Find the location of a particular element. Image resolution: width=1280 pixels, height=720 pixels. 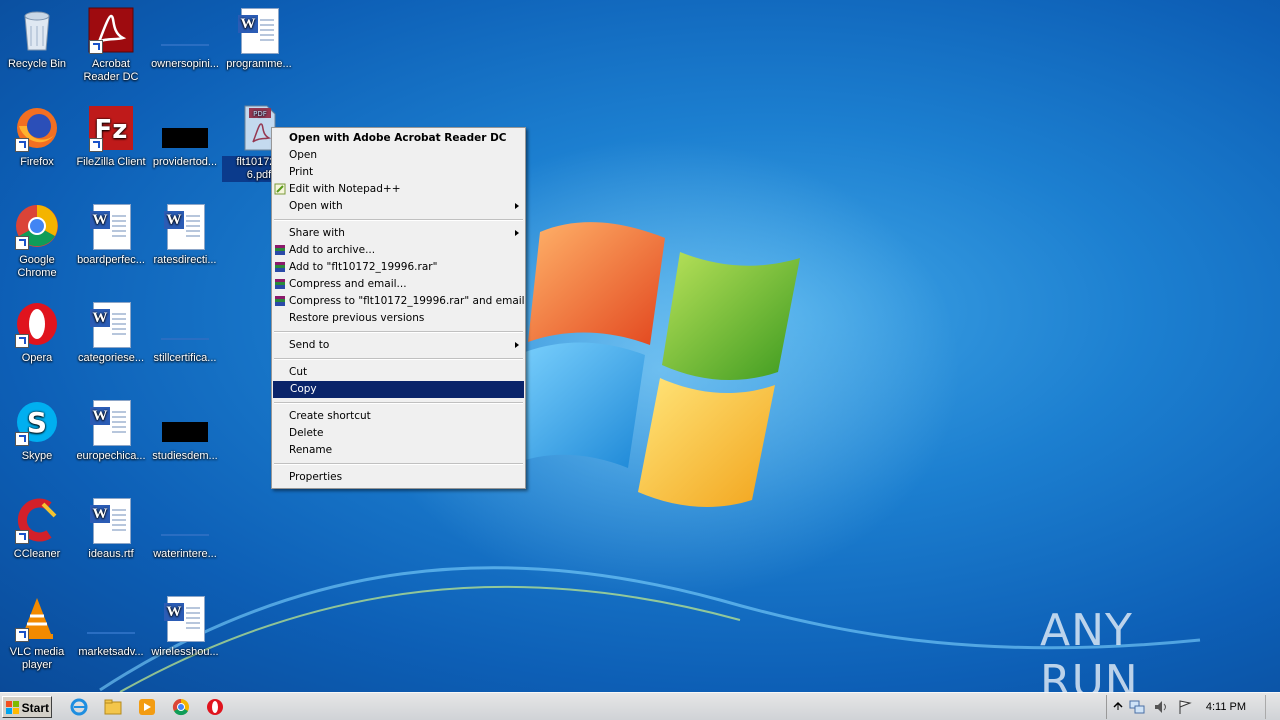

menu-item-create-shortcut: Create shortcut is located at coordinates (398, 416).